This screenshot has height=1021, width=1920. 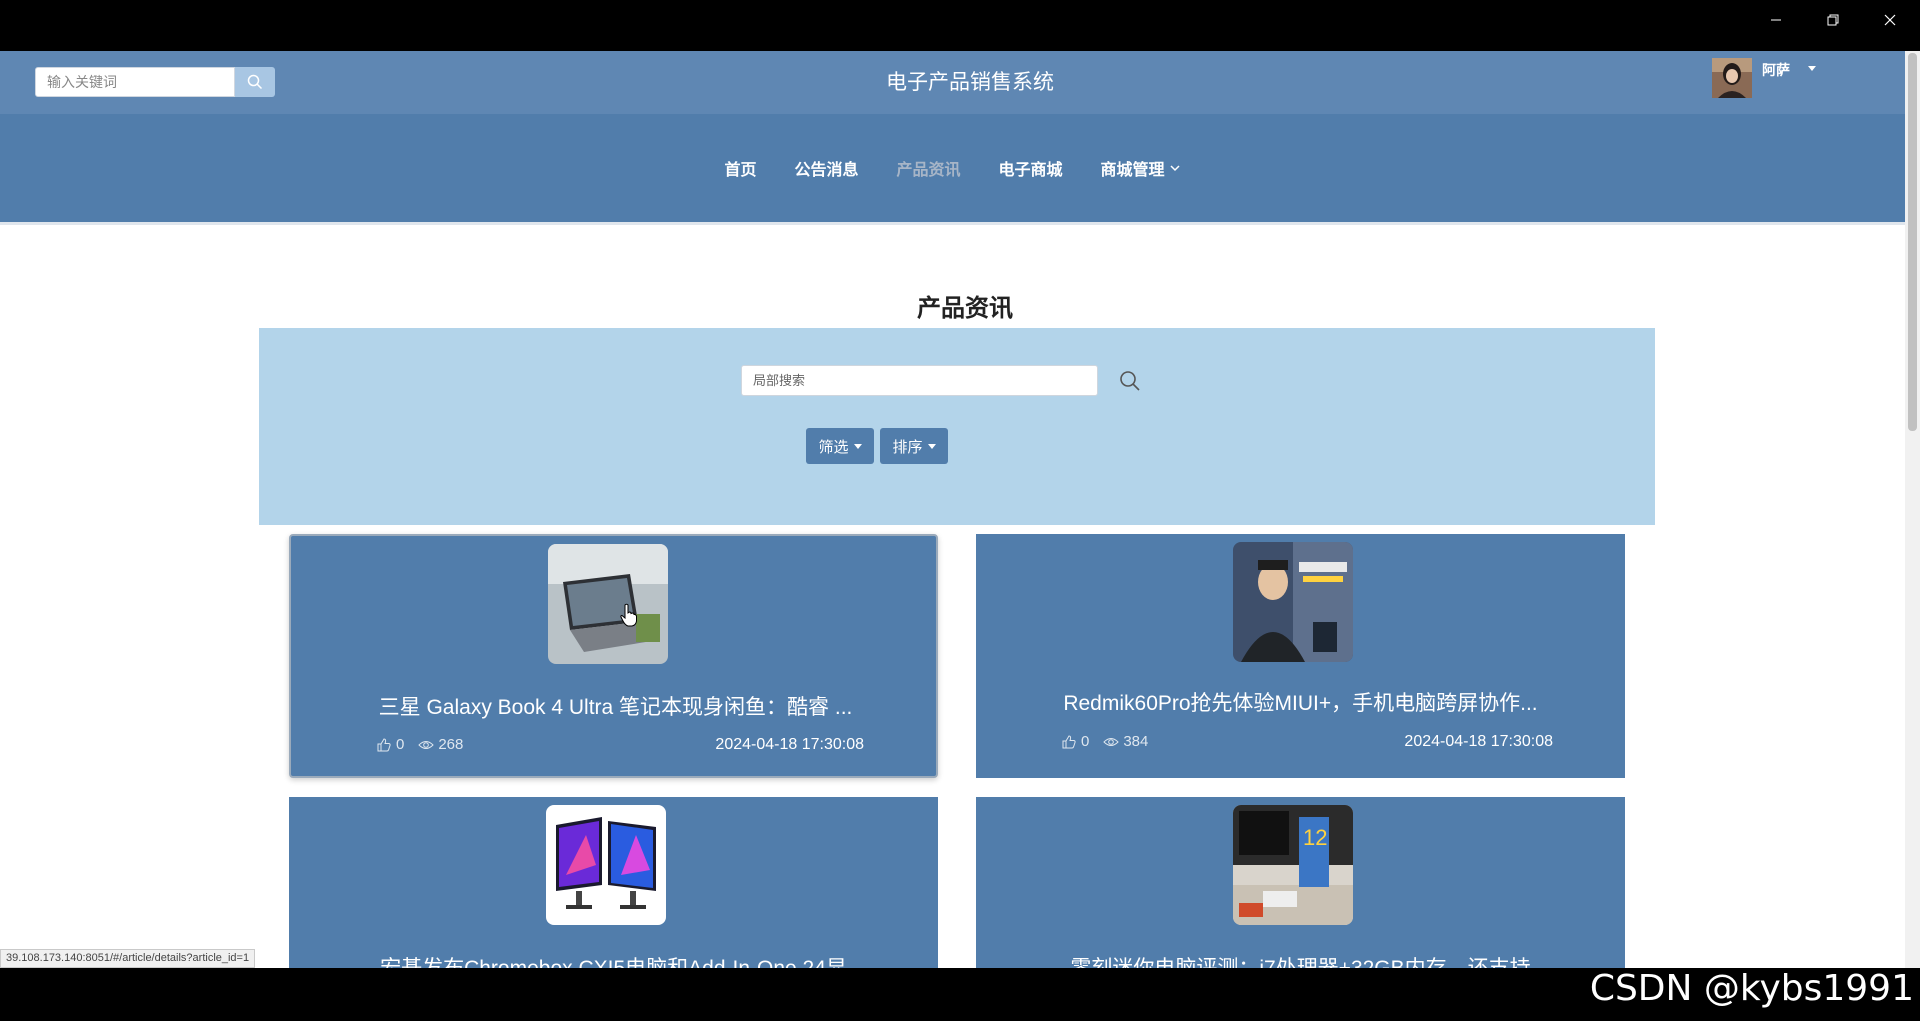 I want to click on nav-item-announcements: 公告消息, so click(x=826, y=168).